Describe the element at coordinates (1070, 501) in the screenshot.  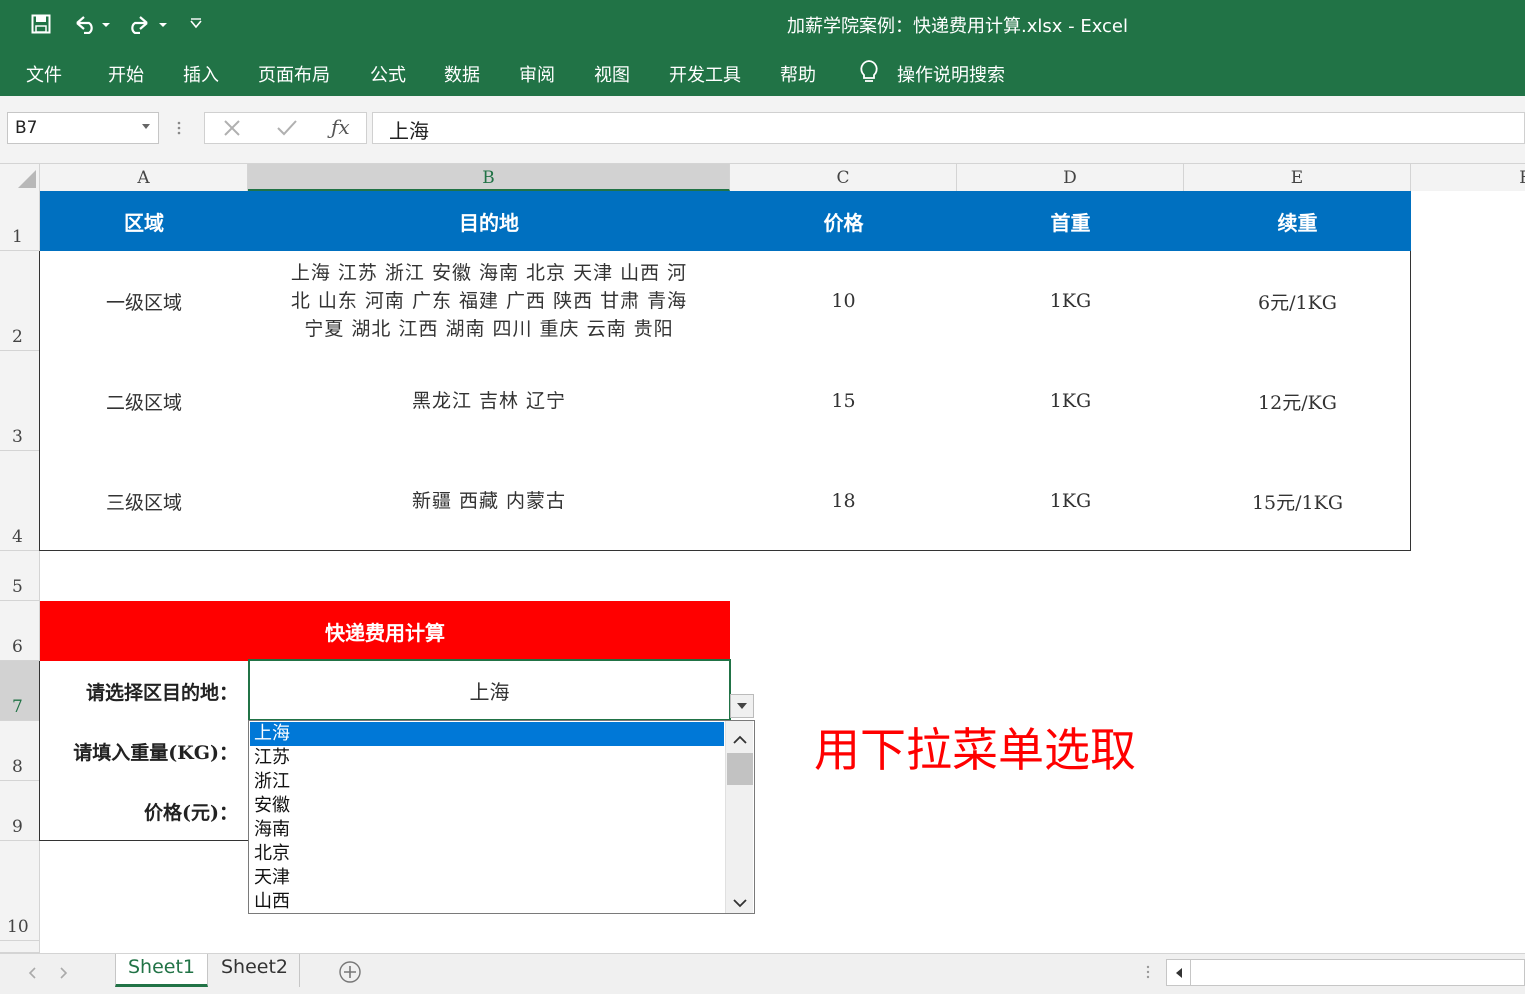
I see `table-cell-first-3: 1KG` at that location.